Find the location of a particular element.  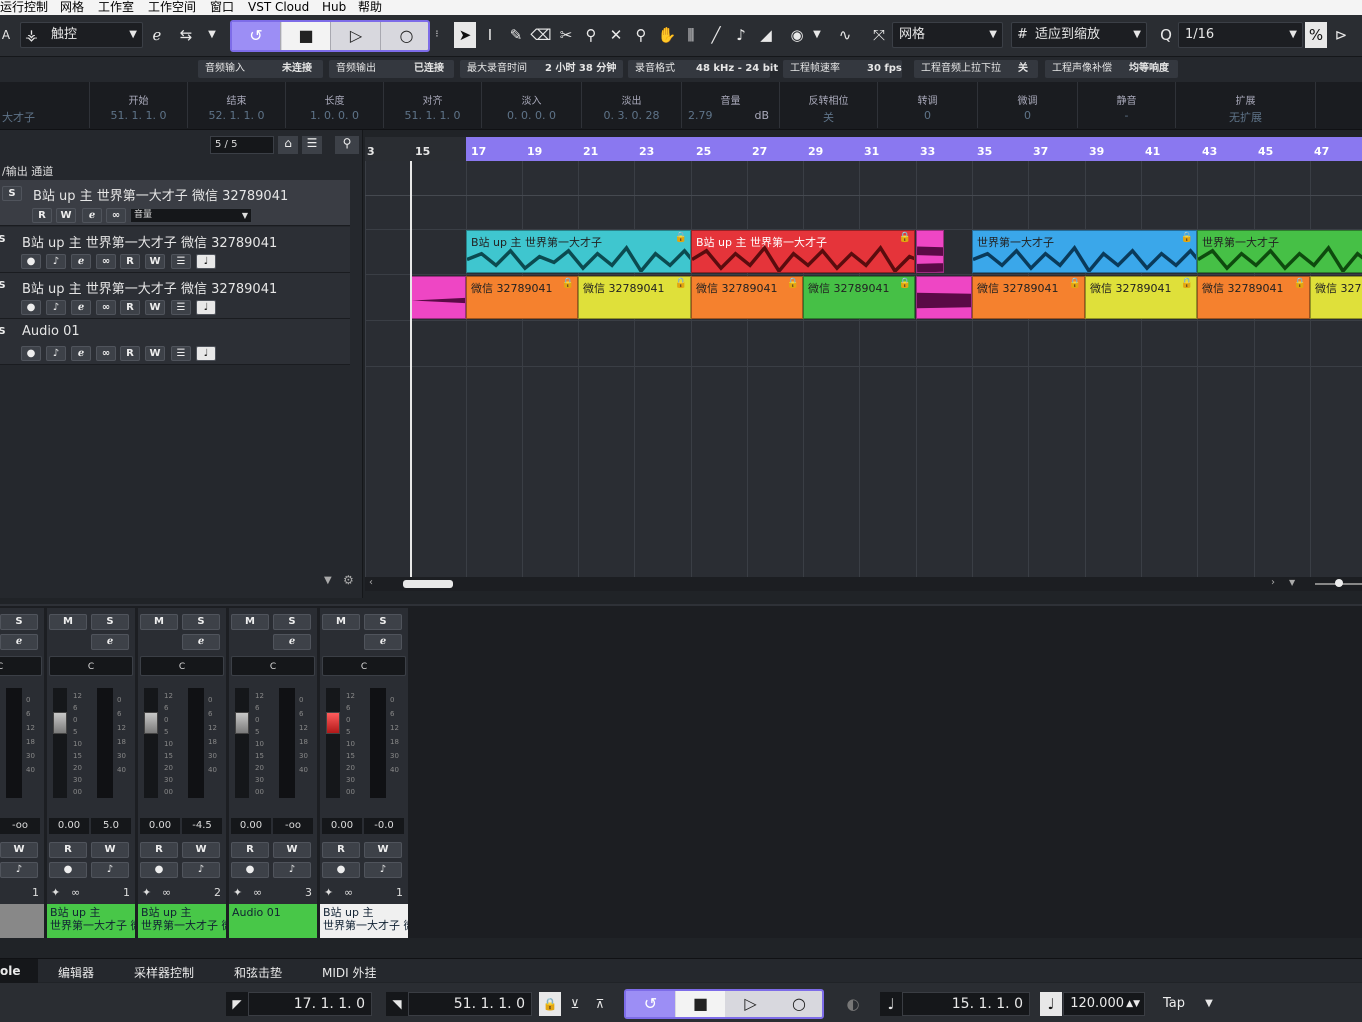

project-pull-up-down: 工程音频上拉下拉 关 is located at coordinates (976, 69).